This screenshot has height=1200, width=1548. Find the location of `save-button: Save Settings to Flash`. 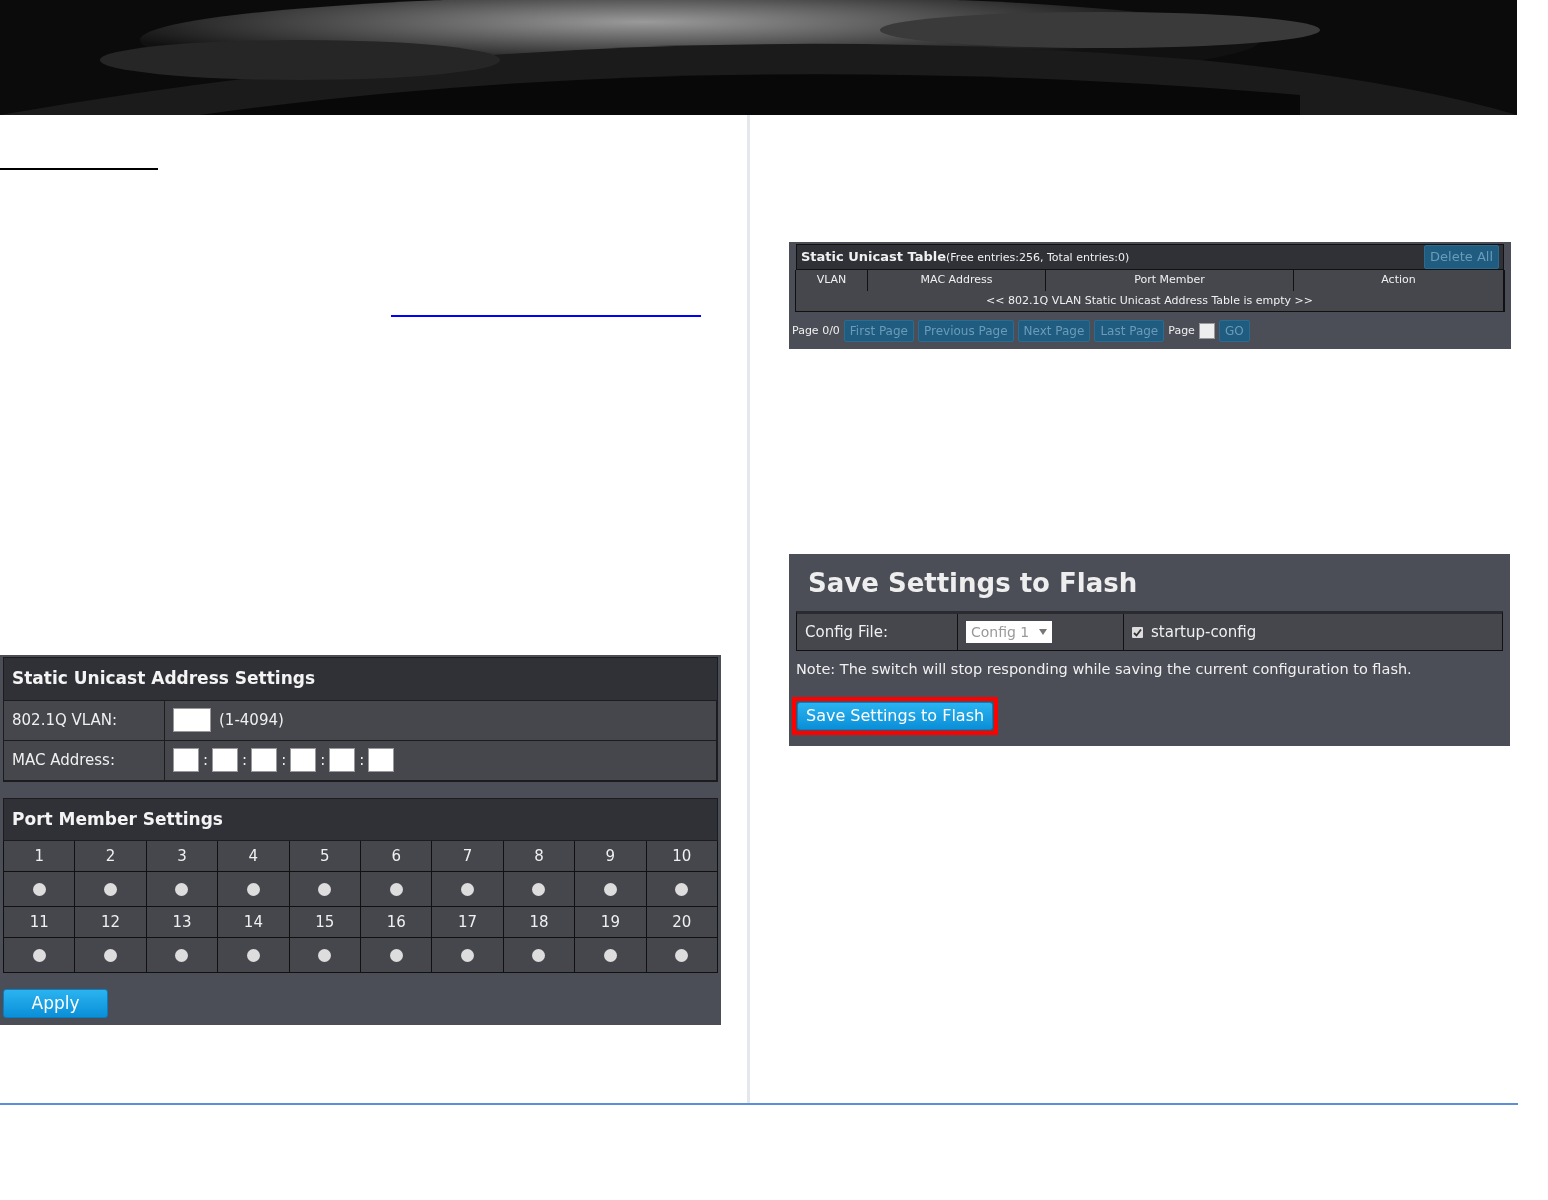

save-button: Save Settings to Flash is located at coordinates (895, 715).